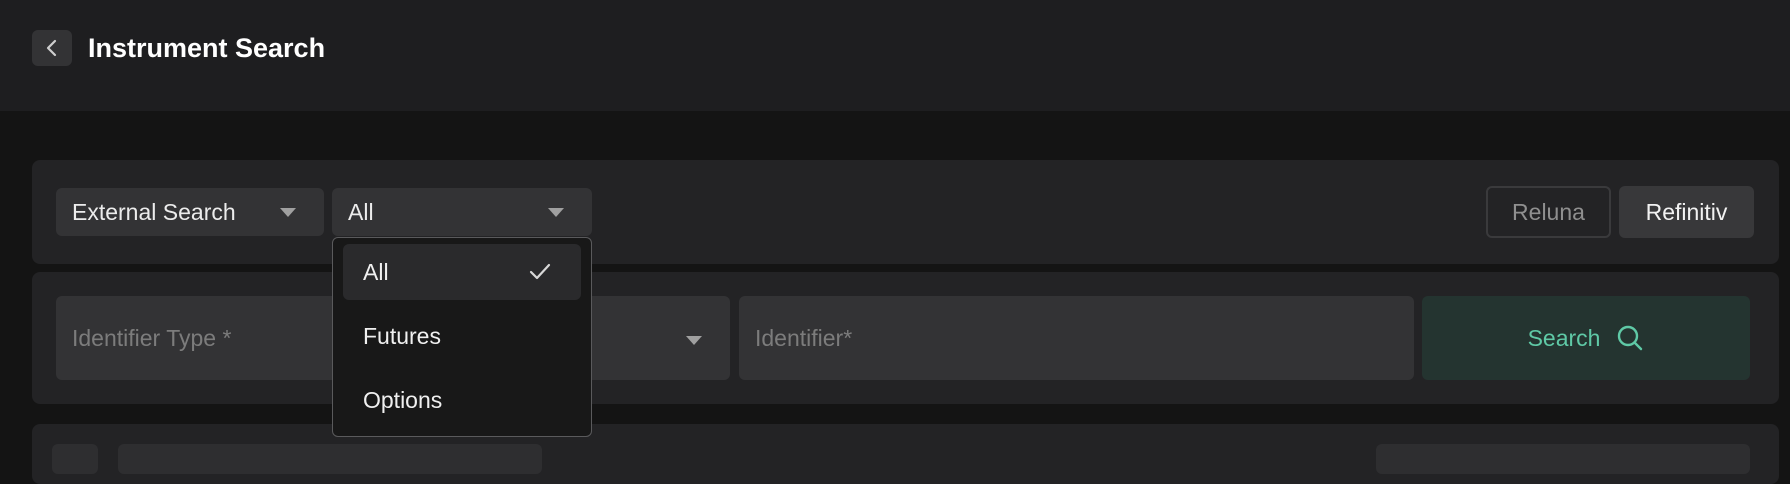 The height and width of the screenshot is (484, 1790). I want to click on results-toolbar-control, so click(75, 459).